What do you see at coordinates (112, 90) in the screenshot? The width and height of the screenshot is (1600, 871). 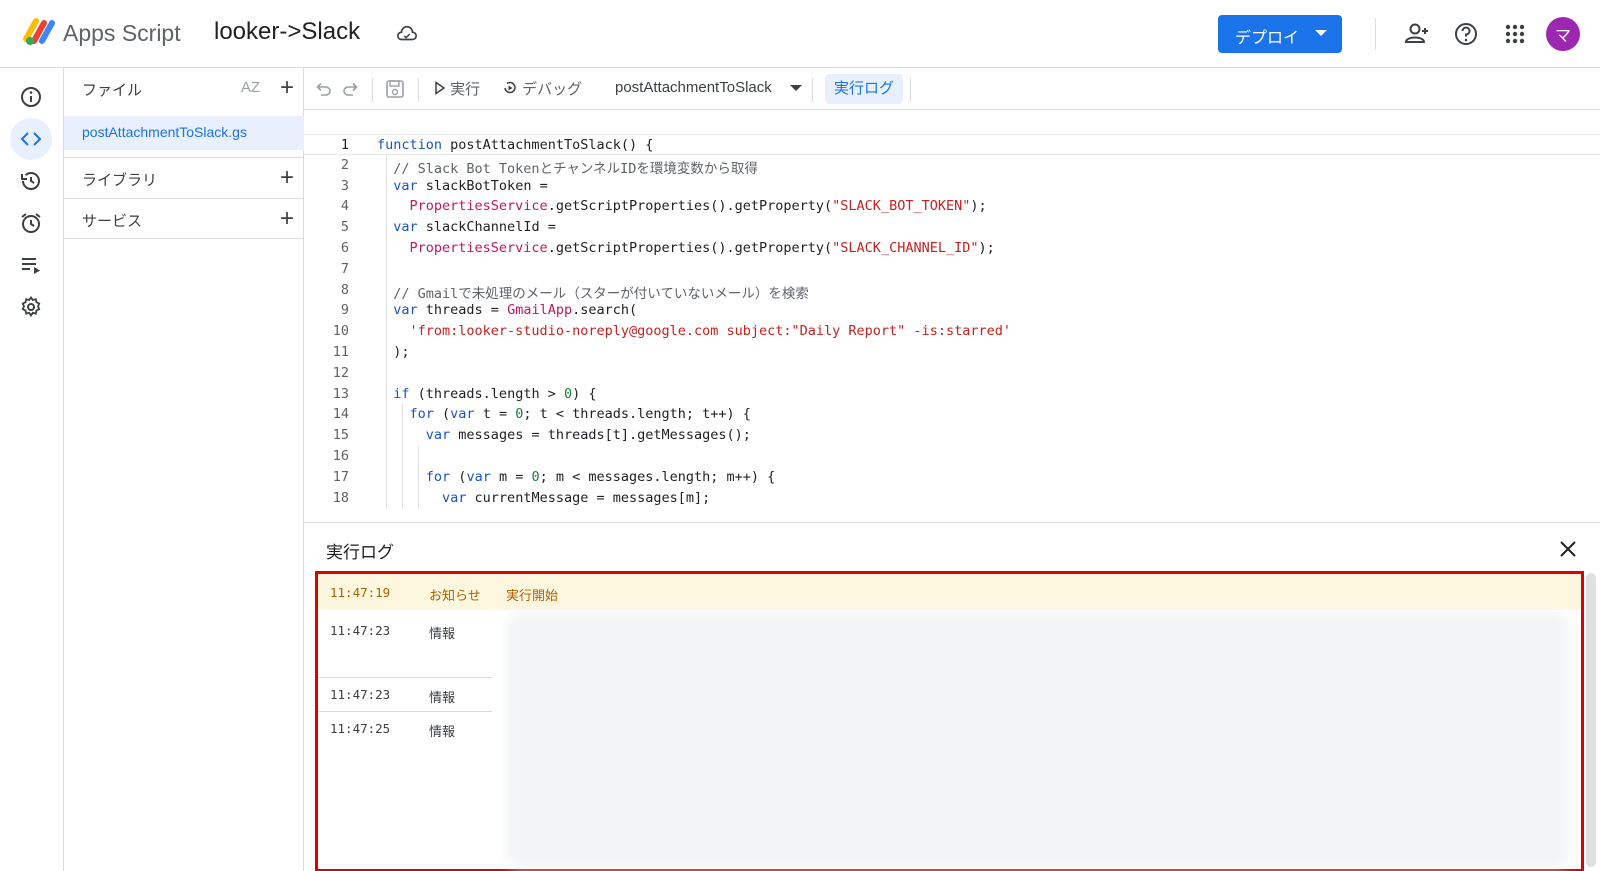 I see `files-label: ファイル` at bounding box center [112, 90].